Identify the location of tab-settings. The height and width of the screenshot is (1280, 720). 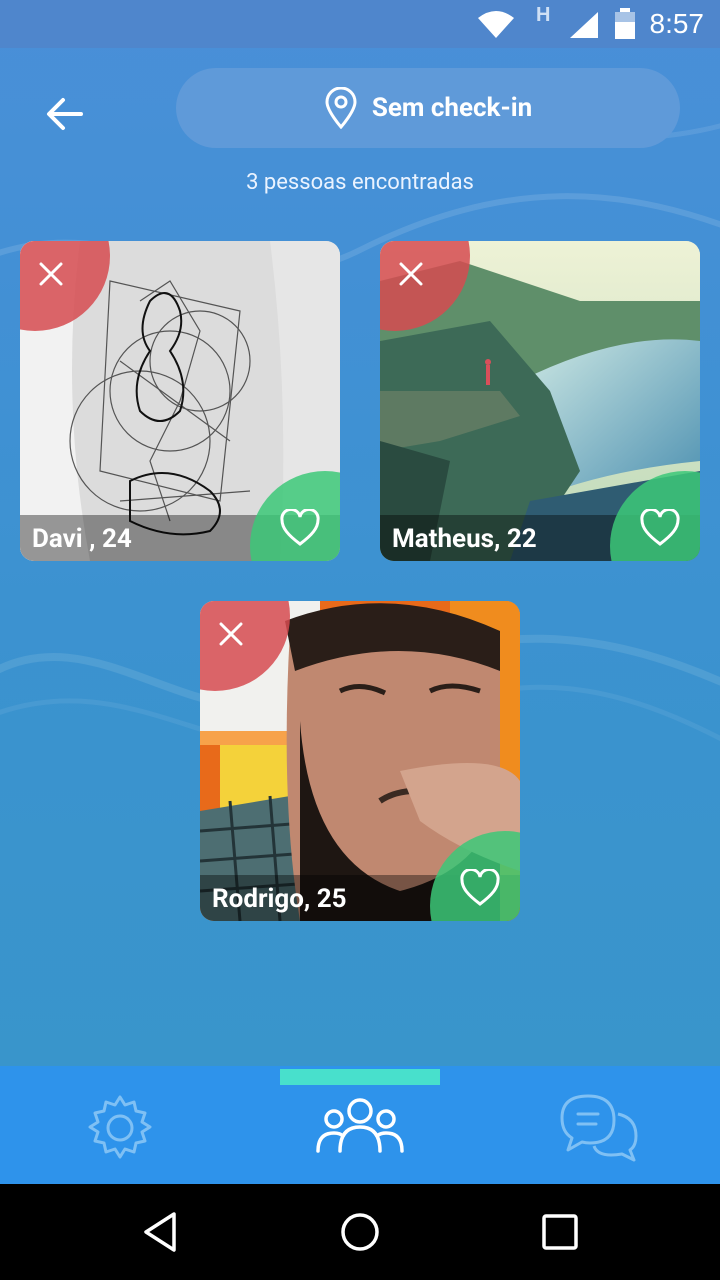
(120, 1128).